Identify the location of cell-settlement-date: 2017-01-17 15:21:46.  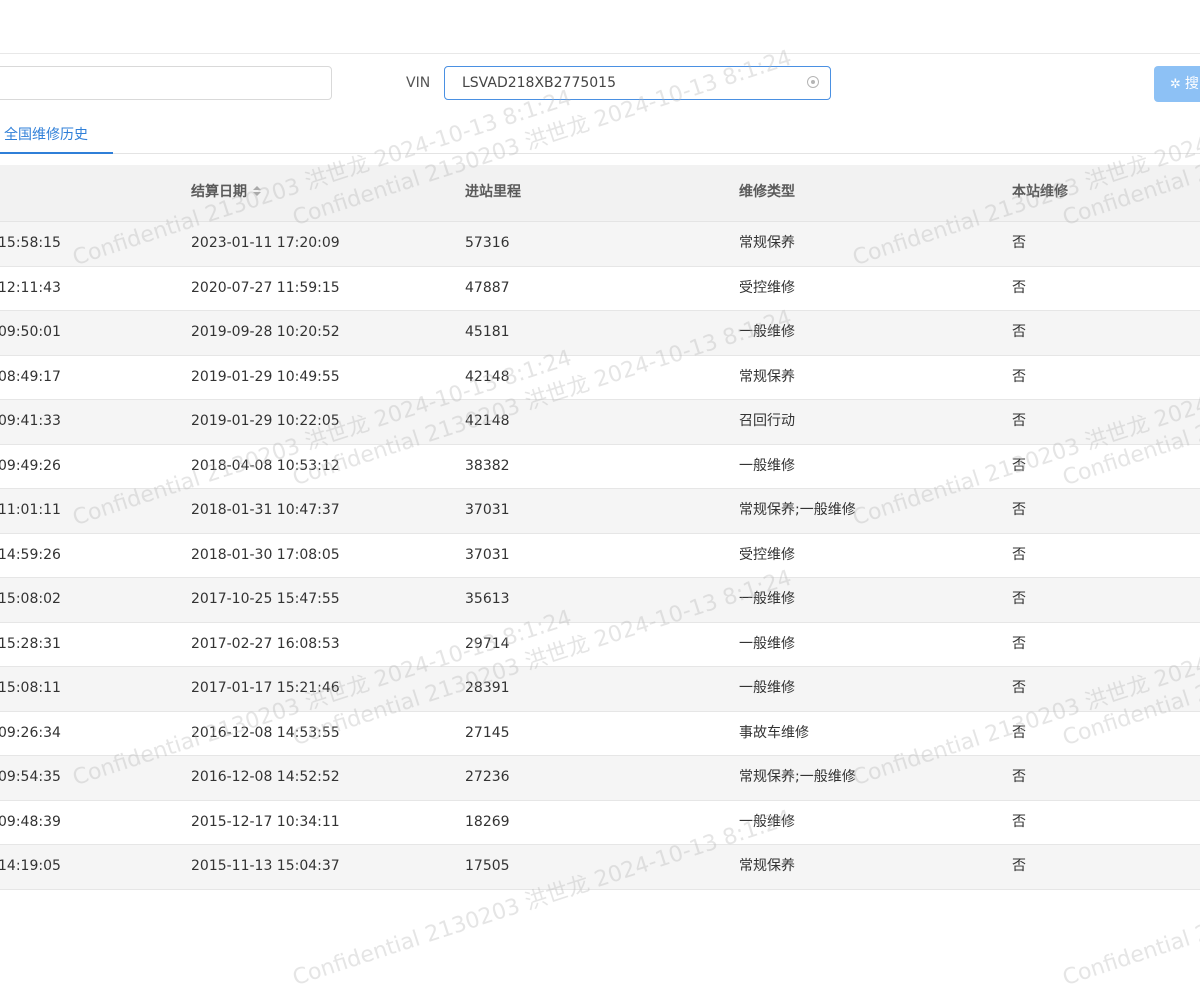
(265, 688).